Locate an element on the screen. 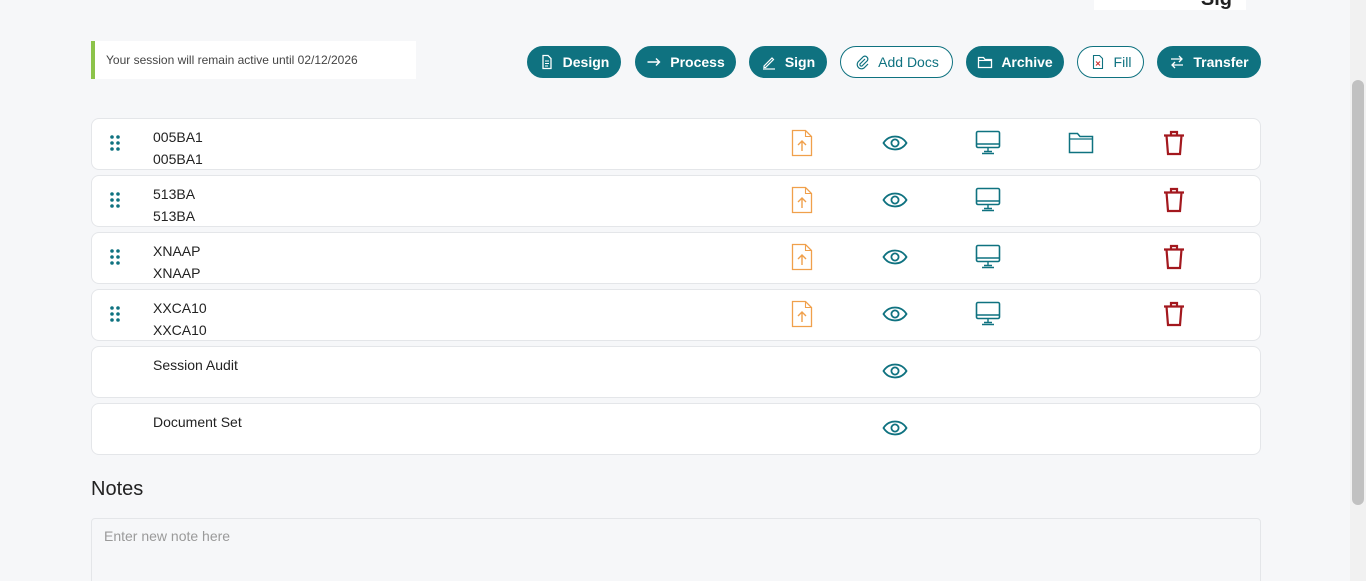  document-title: XNAAP is located at coordinates (177, 251).